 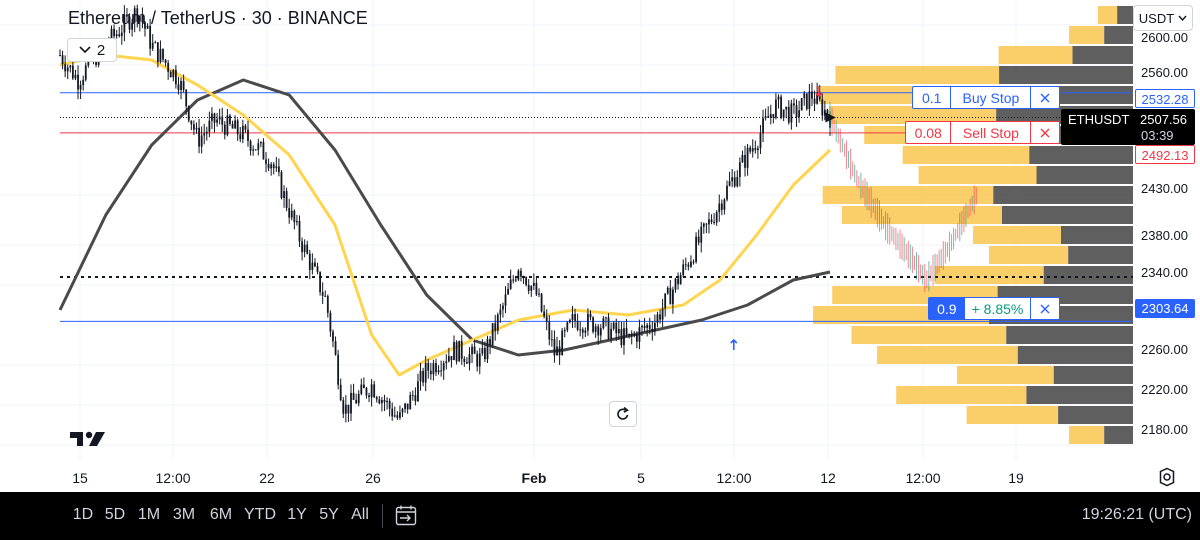 What do you see at coordinates (218, 18) in the screenshot?
I see `symbol-title: Ethereum / TetherUS · 30 · BINANCE` at bounding box center [218, 18].